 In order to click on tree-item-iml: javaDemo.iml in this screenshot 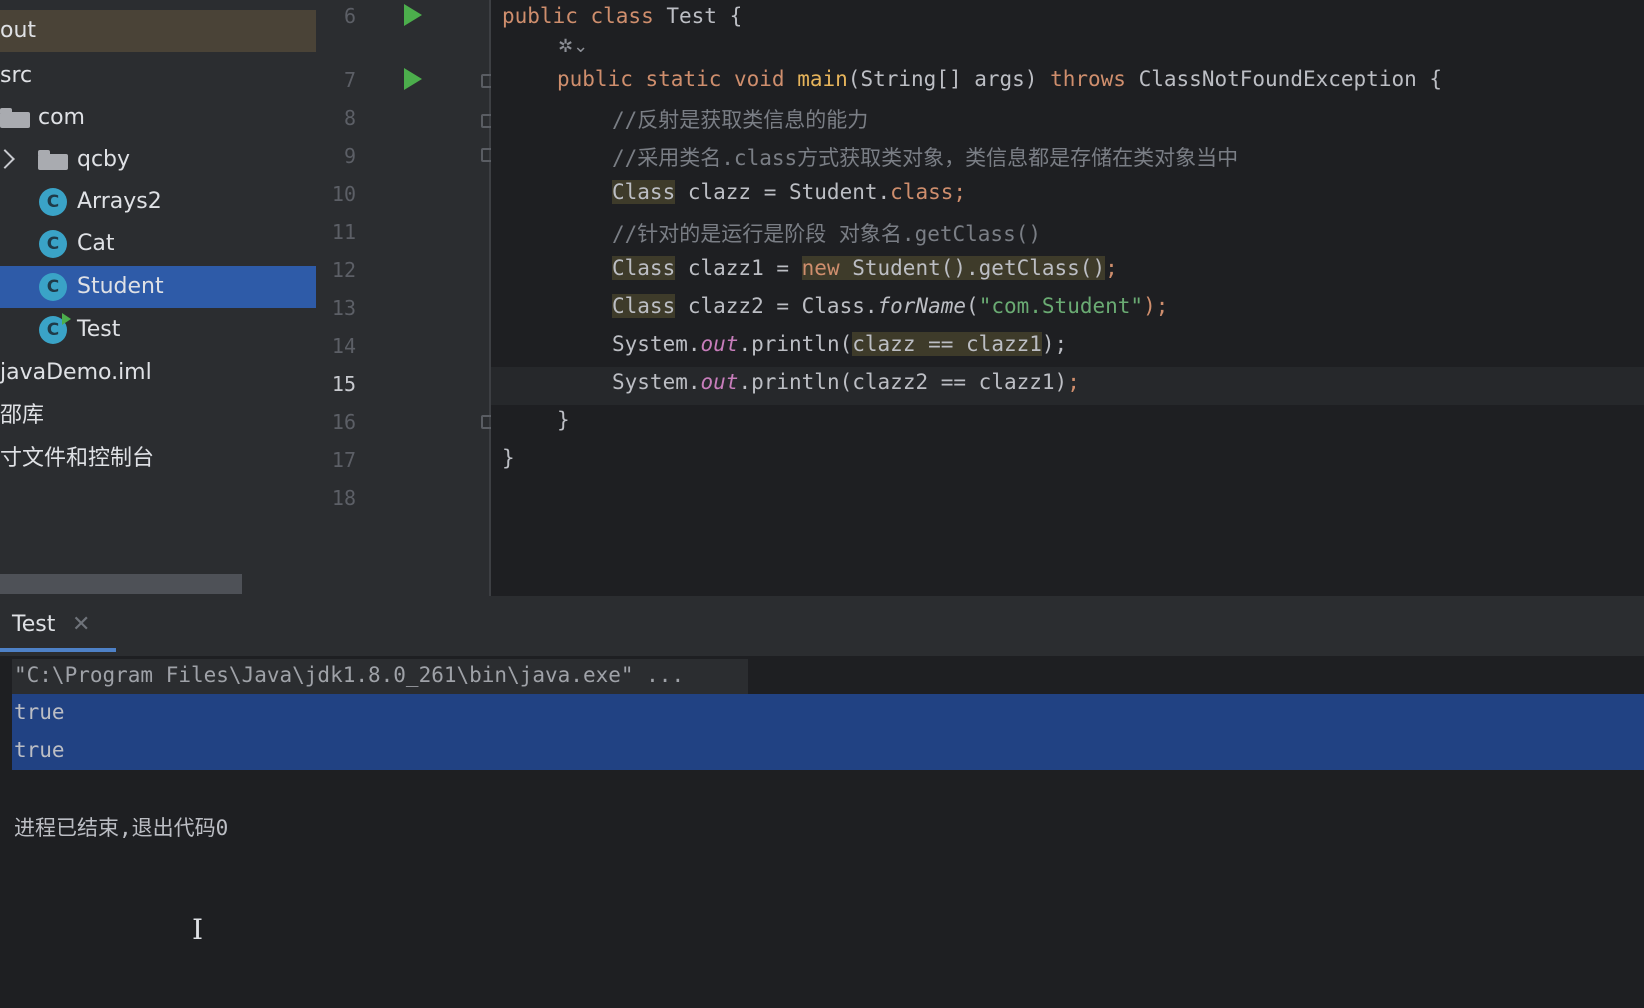, I will do `click(158, 373)`.